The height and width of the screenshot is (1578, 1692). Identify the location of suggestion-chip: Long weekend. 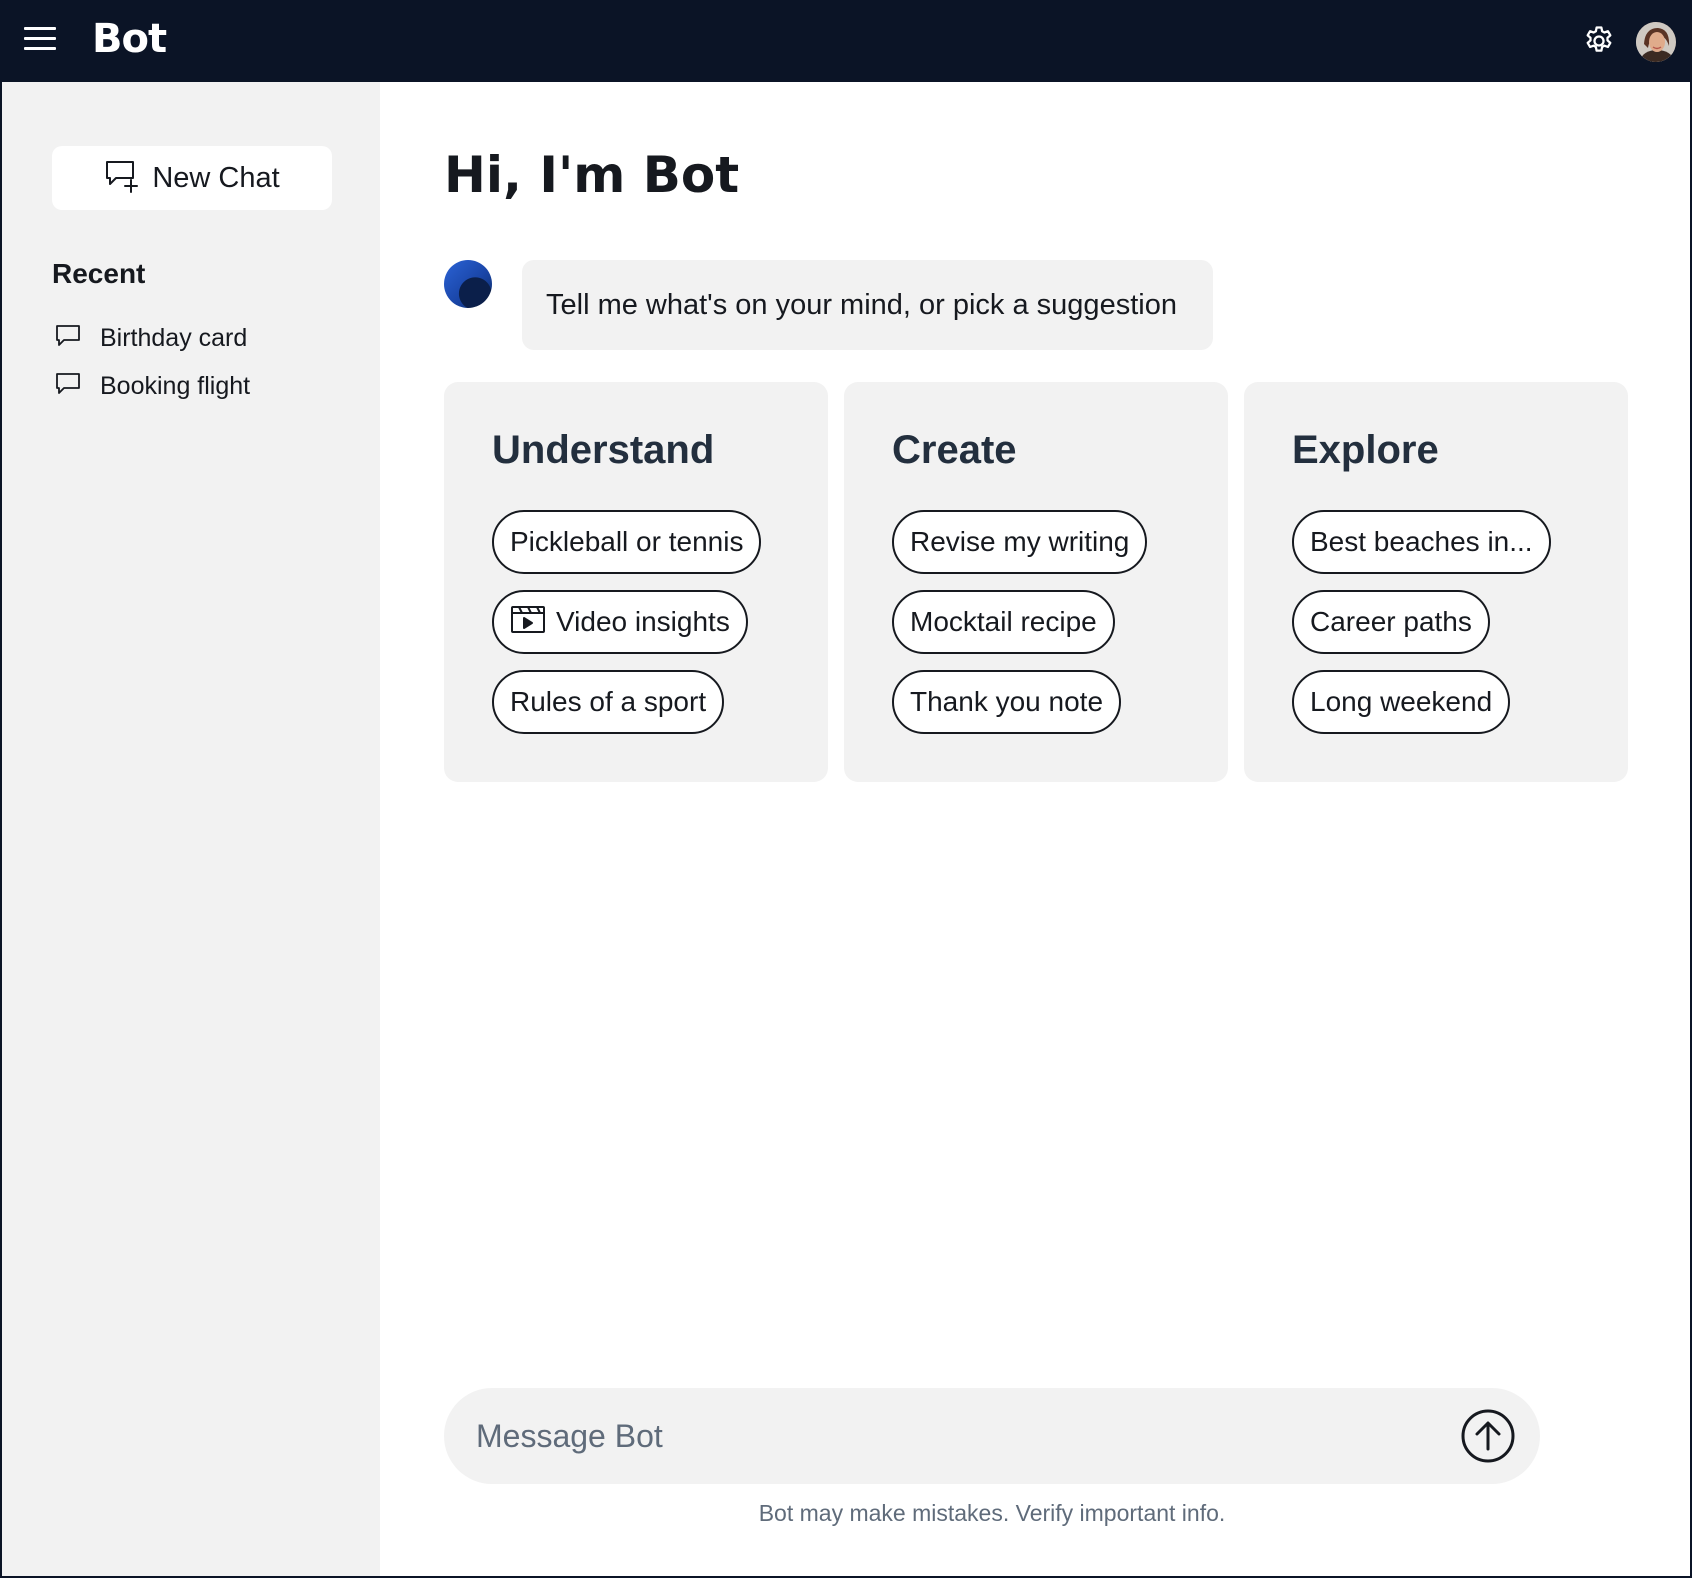
(1401, 702).